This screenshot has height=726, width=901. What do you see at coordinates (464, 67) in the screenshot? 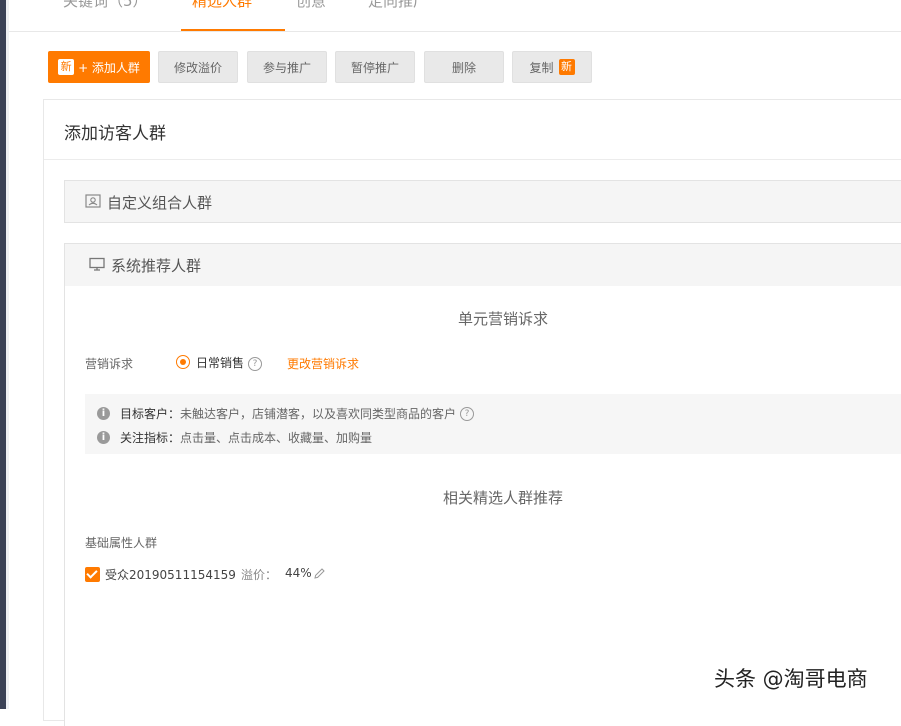
I see `delete-button: 删除` at bounding box center [464, 67].